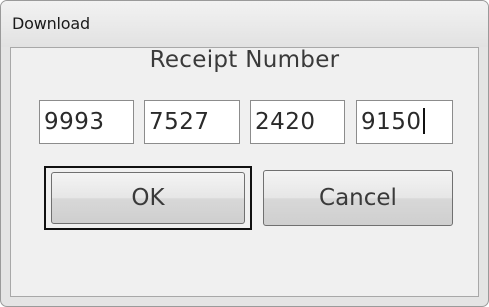 The width and height of the screenshot is (489, 307). What do you see at coordinates (358, 198) in the screenshot?
I see `cancel-button: Cancel` at bounding box center [358, 198].